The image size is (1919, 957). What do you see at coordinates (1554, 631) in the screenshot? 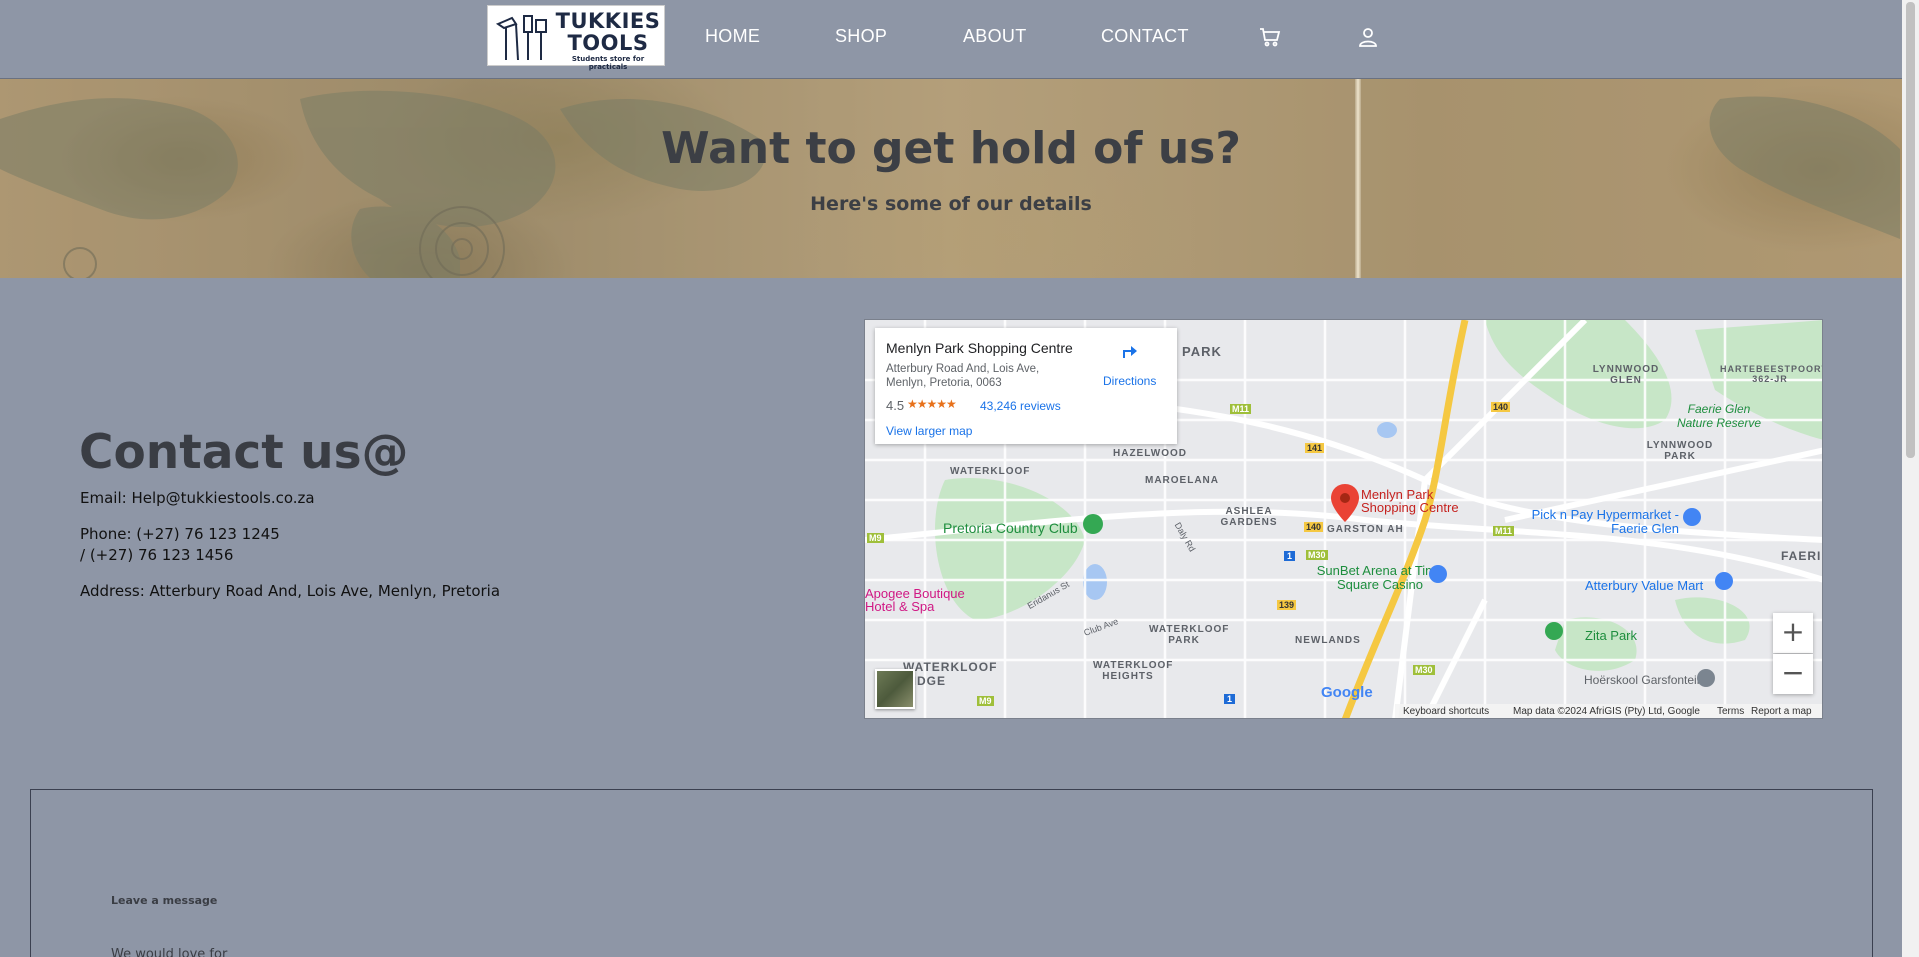
I see `tree-icon` at bounding box center [1554, 631].